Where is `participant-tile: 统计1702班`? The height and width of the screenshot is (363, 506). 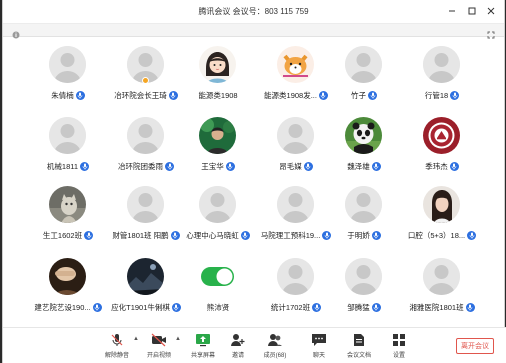 participant-tile: 统计1702班 is located at coordinates (296, 288).